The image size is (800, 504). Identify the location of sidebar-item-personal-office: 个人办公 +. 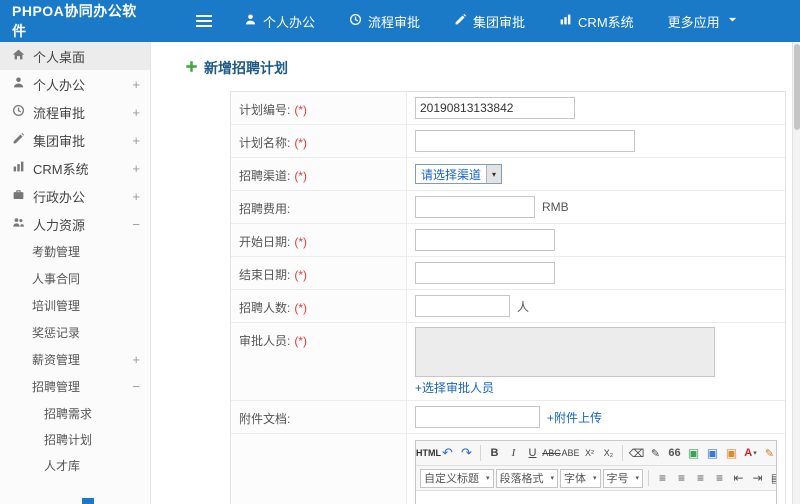
(75, 84).